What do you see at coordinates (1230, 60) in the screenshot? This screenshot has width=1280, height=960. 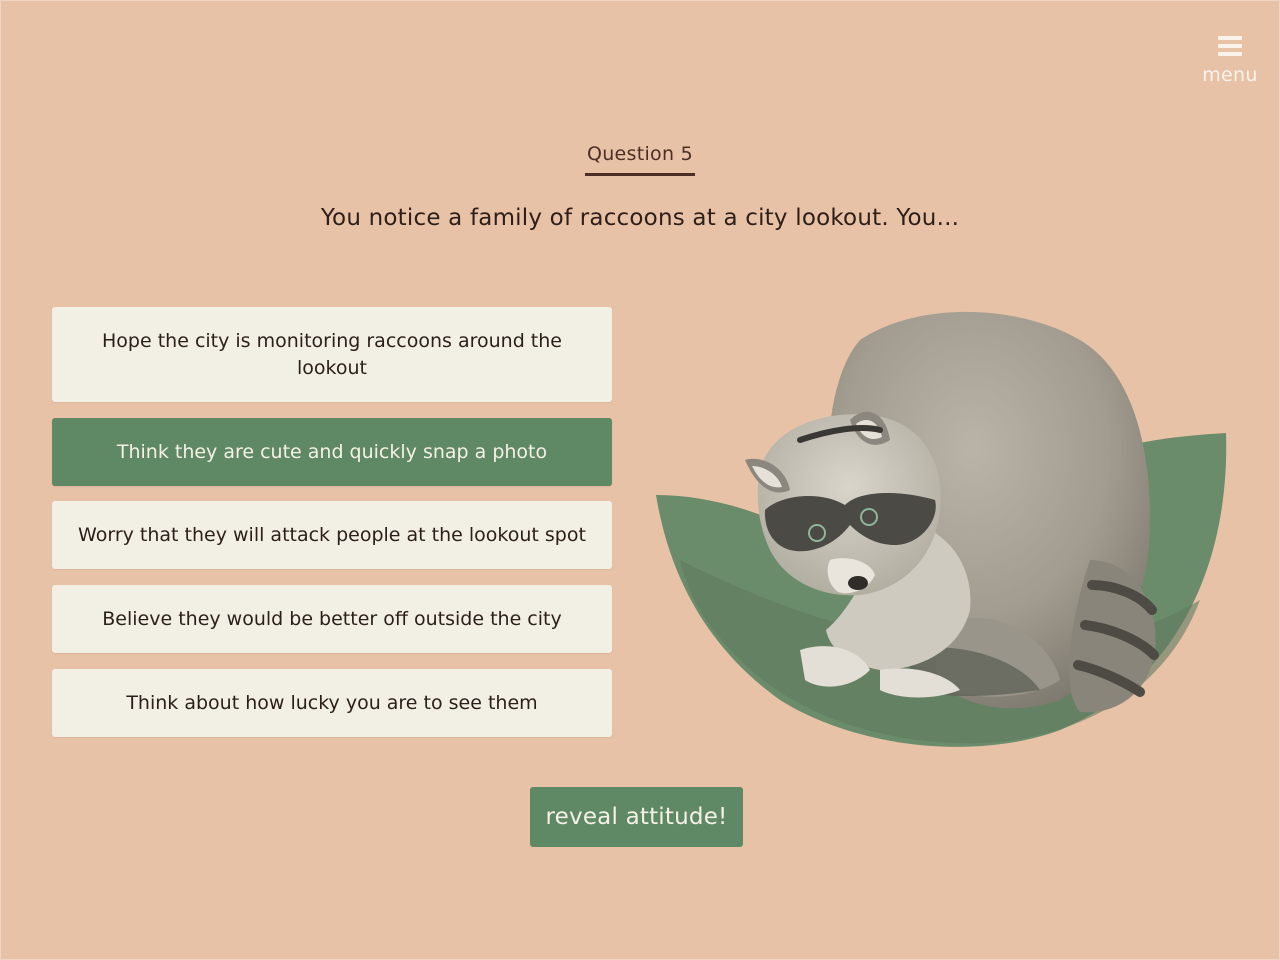 I see `menu-button: menu` at bounding box center [1230, 60].